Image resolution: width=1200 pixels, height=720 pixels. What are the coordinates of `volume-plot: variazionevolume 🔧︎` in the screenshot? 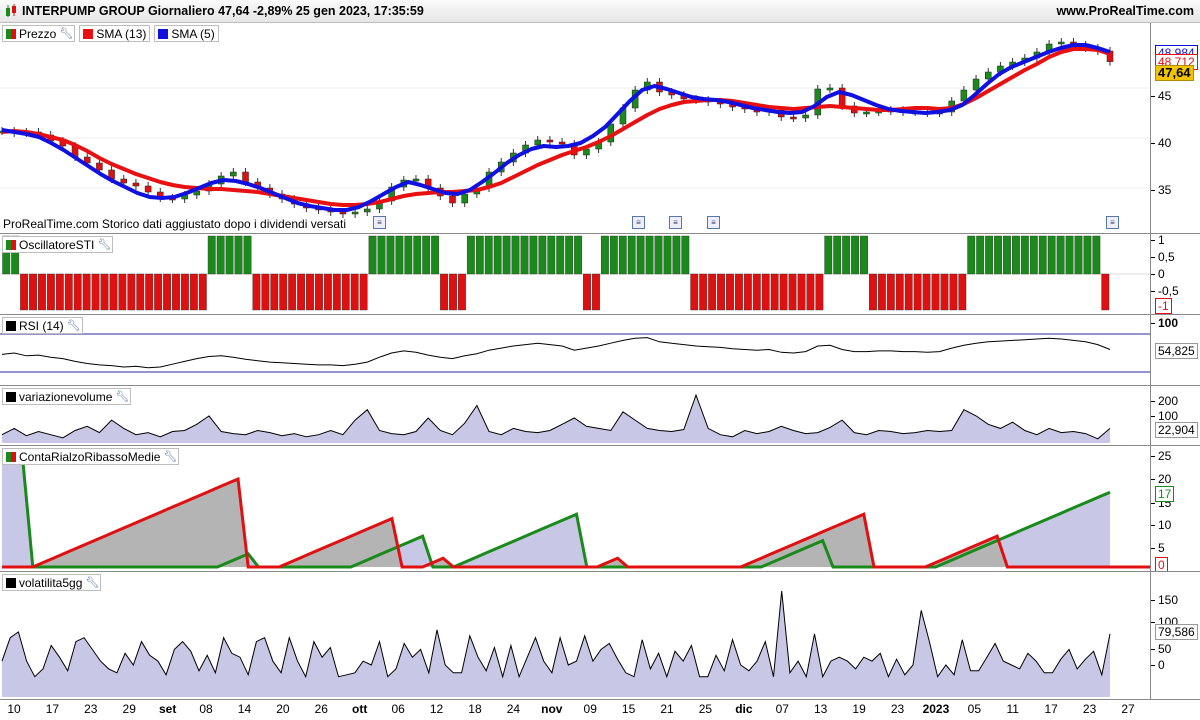 It's located at (575, 415).